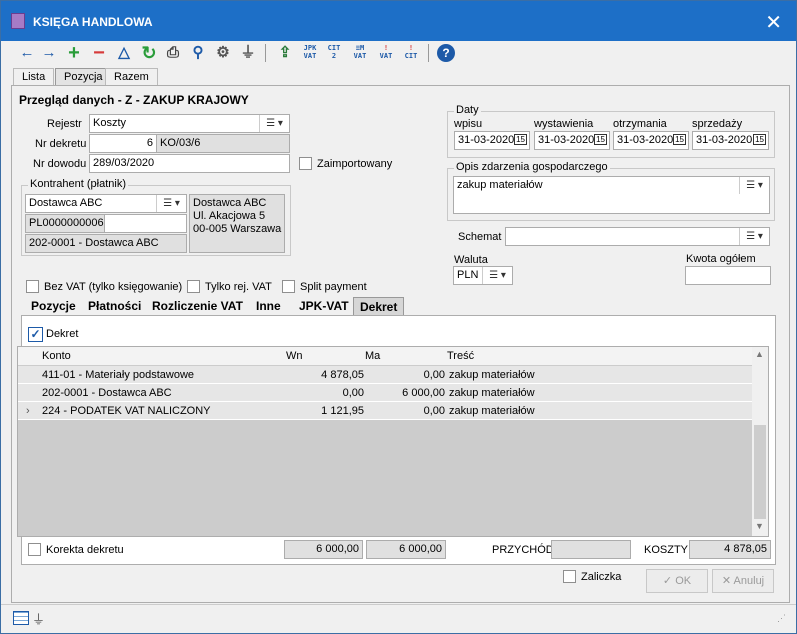 The image size is (797, 634). What do you see at coordinates (637, 236) in the screenshot?
I see `schemat-combo: ☰ ▾` at bounding box center [637, 236].